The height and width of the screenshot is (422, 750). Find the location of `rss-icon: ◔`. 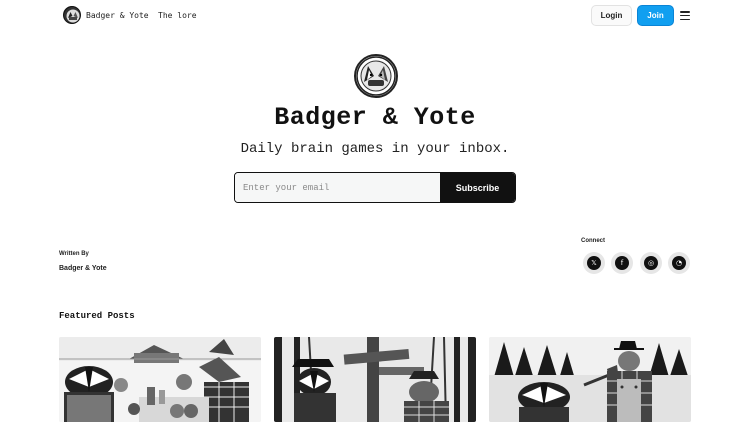

rss-icon: ◔ is located at coordinates (679, 263).